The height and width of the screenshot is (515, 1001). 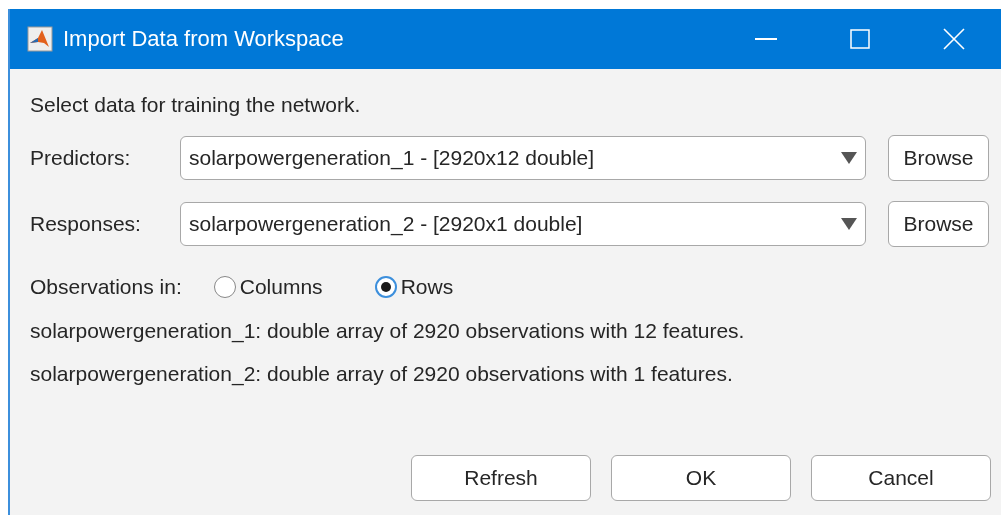 What do you see at coordinates (501, 478) in the screenshot?
I see `dialog-button: Refresh` at bounding box center [501, 478].